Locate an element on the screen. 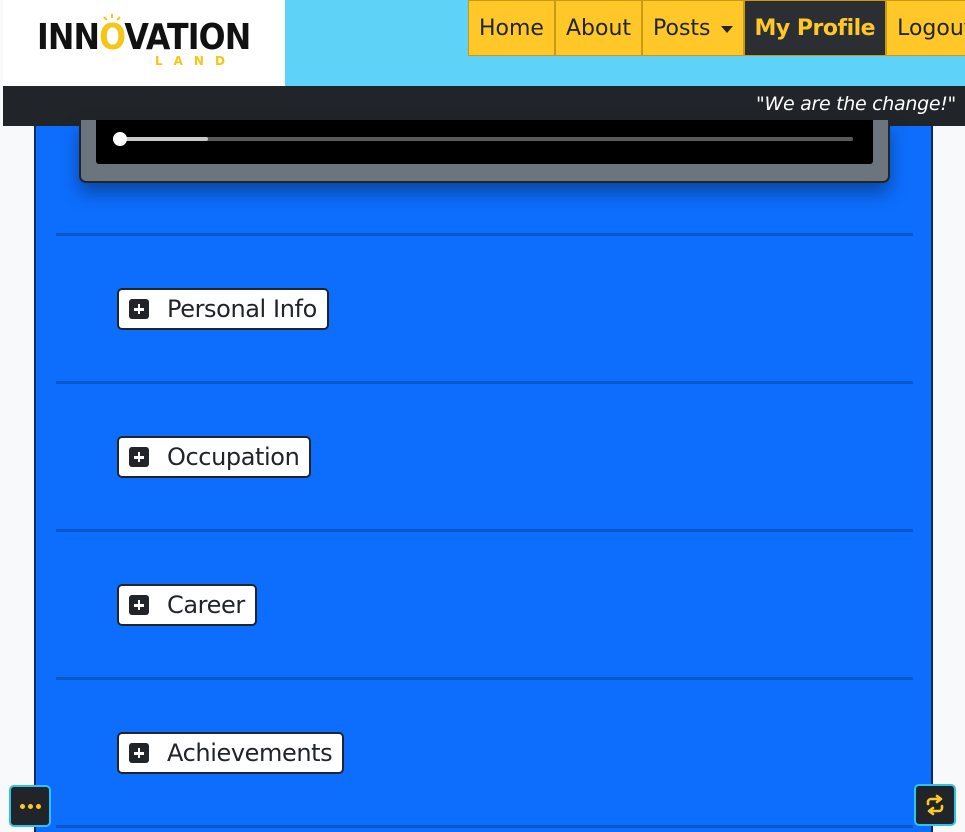 Image resolution: width=965 pixels, height=832 pixels. occupation-toggle: Occupation is located at coordinates (214, 457).